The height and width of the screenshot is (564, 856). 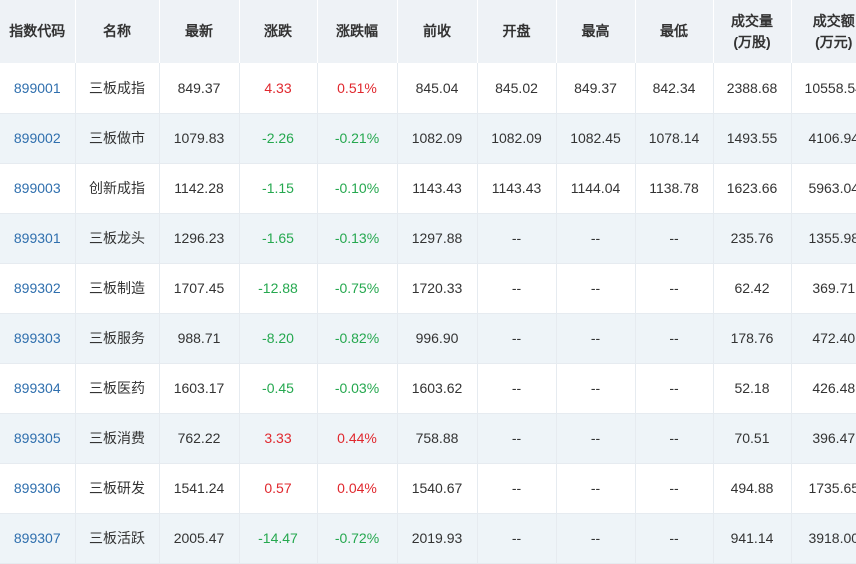 What do you see at coordinates (752, 42) in the screenshot?
I see `header-volume-line2: (万股)` at bounding box center [752, 42].